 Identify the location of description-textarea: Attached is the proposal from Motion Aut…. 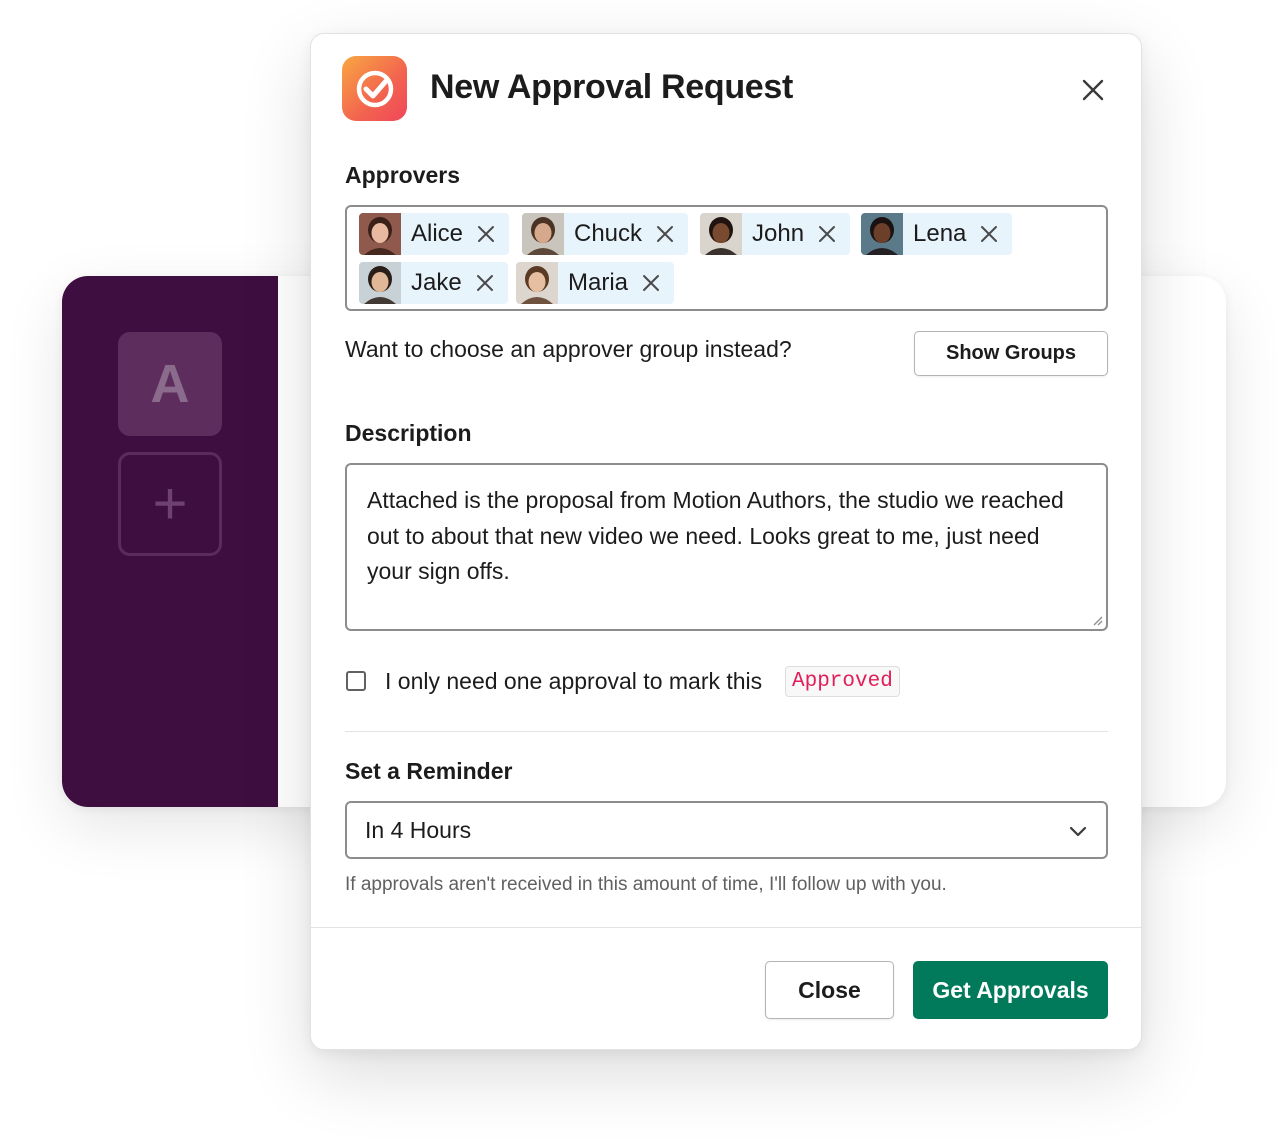
(726, 547).